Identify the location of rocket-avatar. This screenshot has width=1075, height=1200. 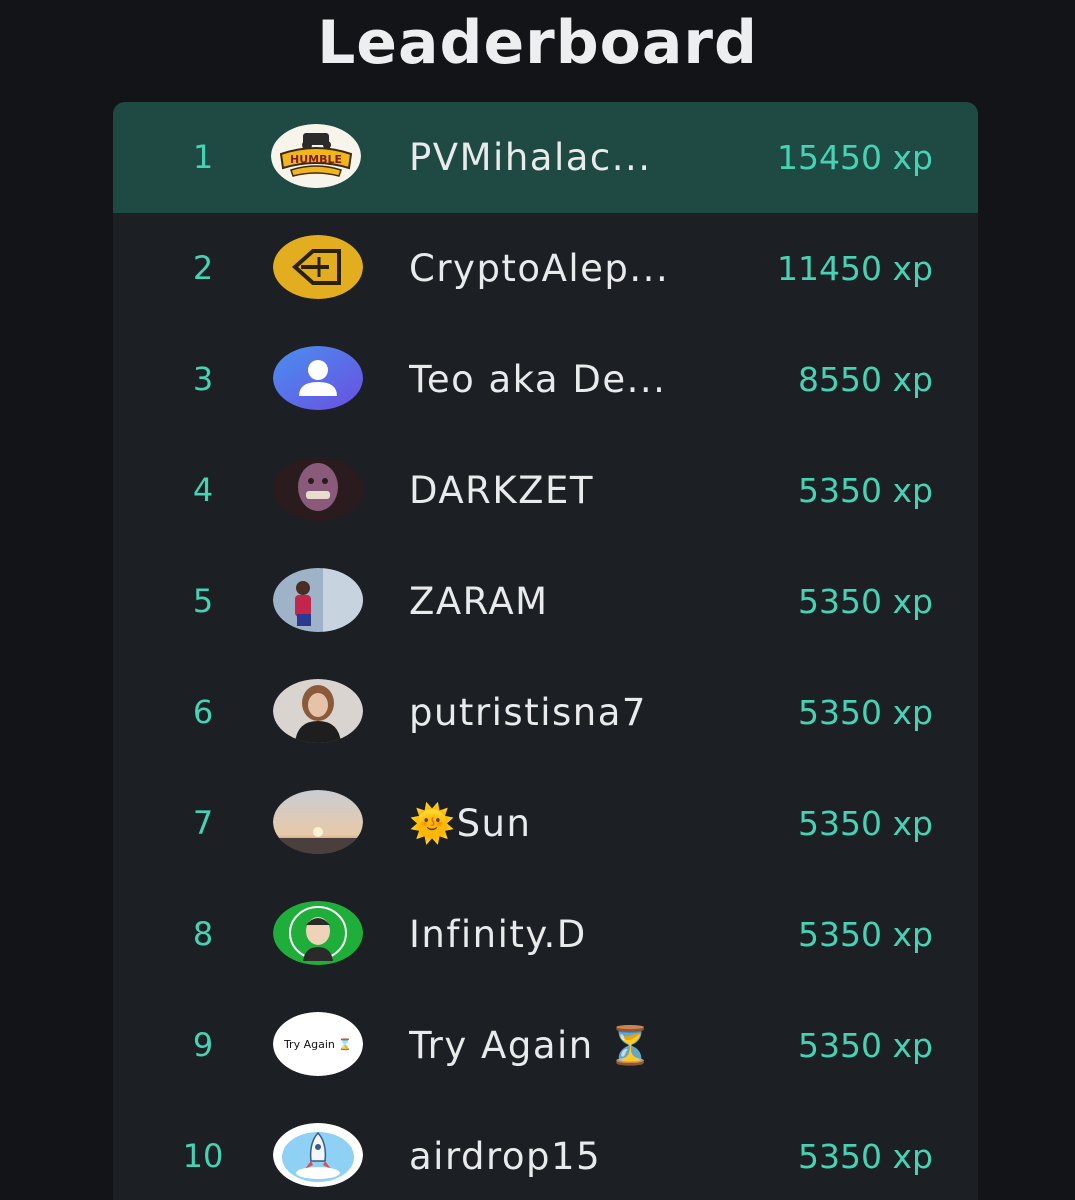
(318, 1155).